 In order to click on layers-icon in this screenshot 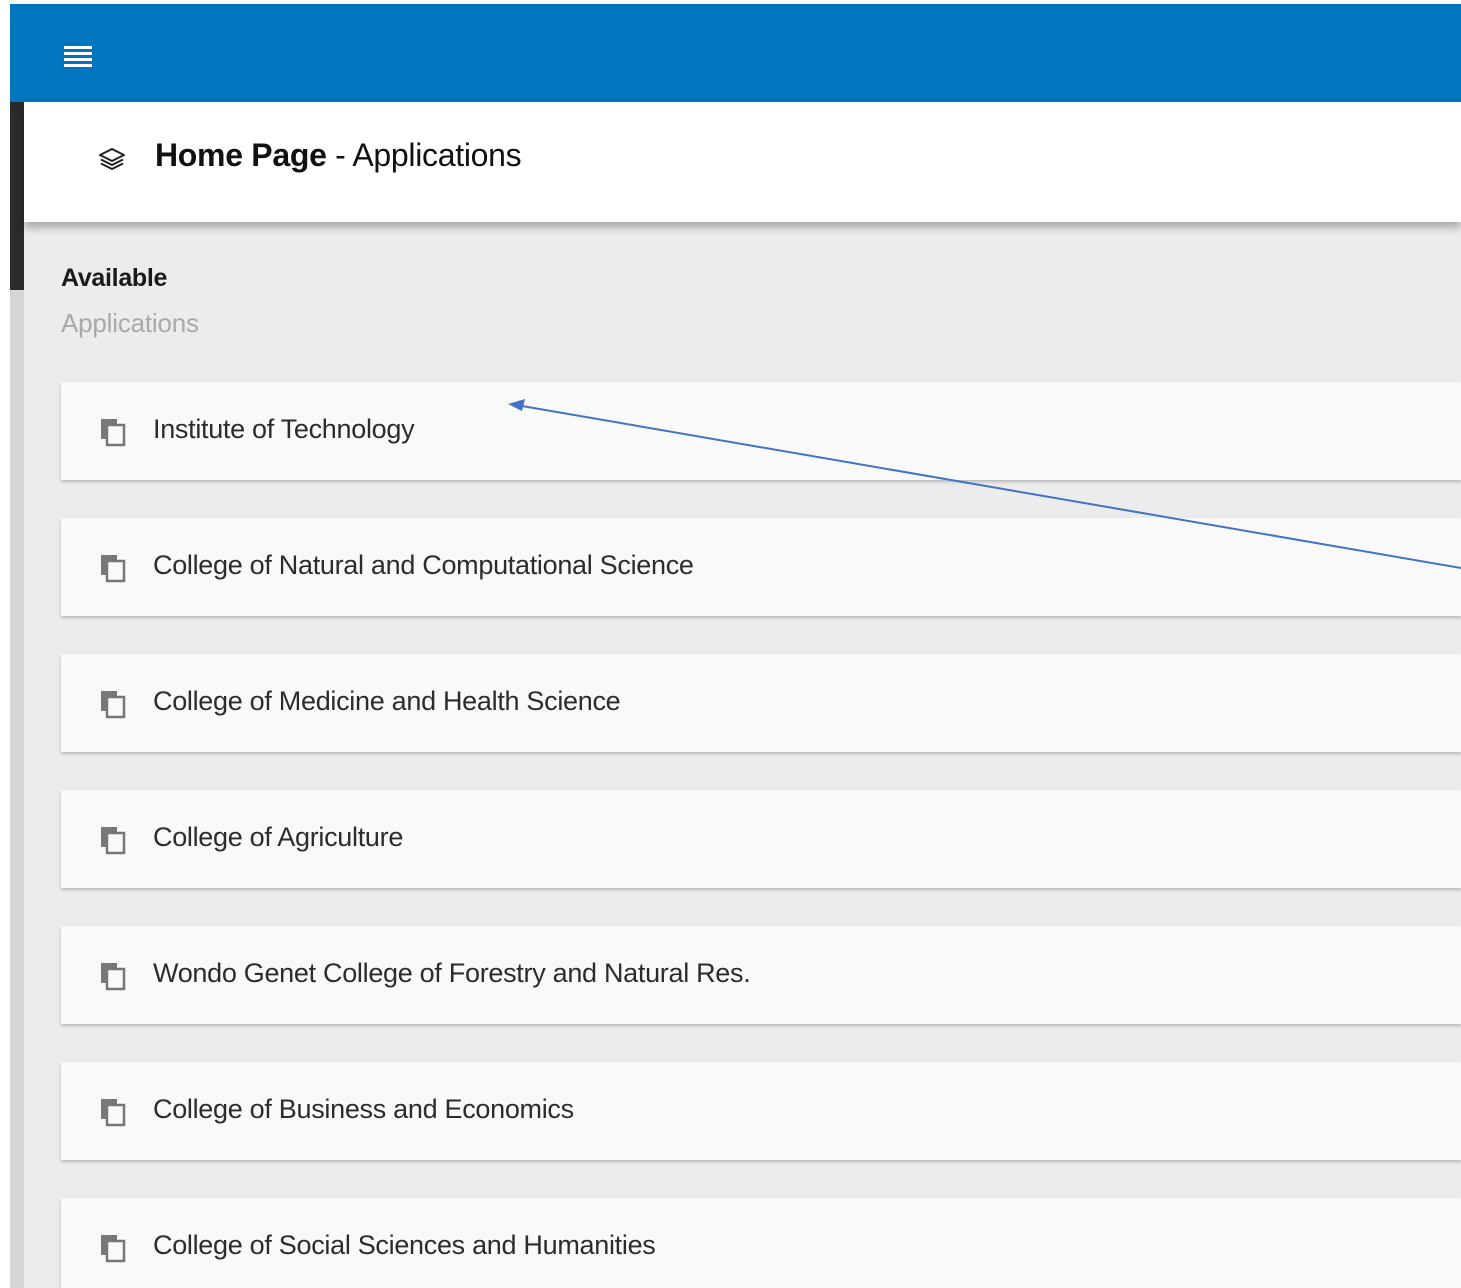, I will do `click(112, 159)`.